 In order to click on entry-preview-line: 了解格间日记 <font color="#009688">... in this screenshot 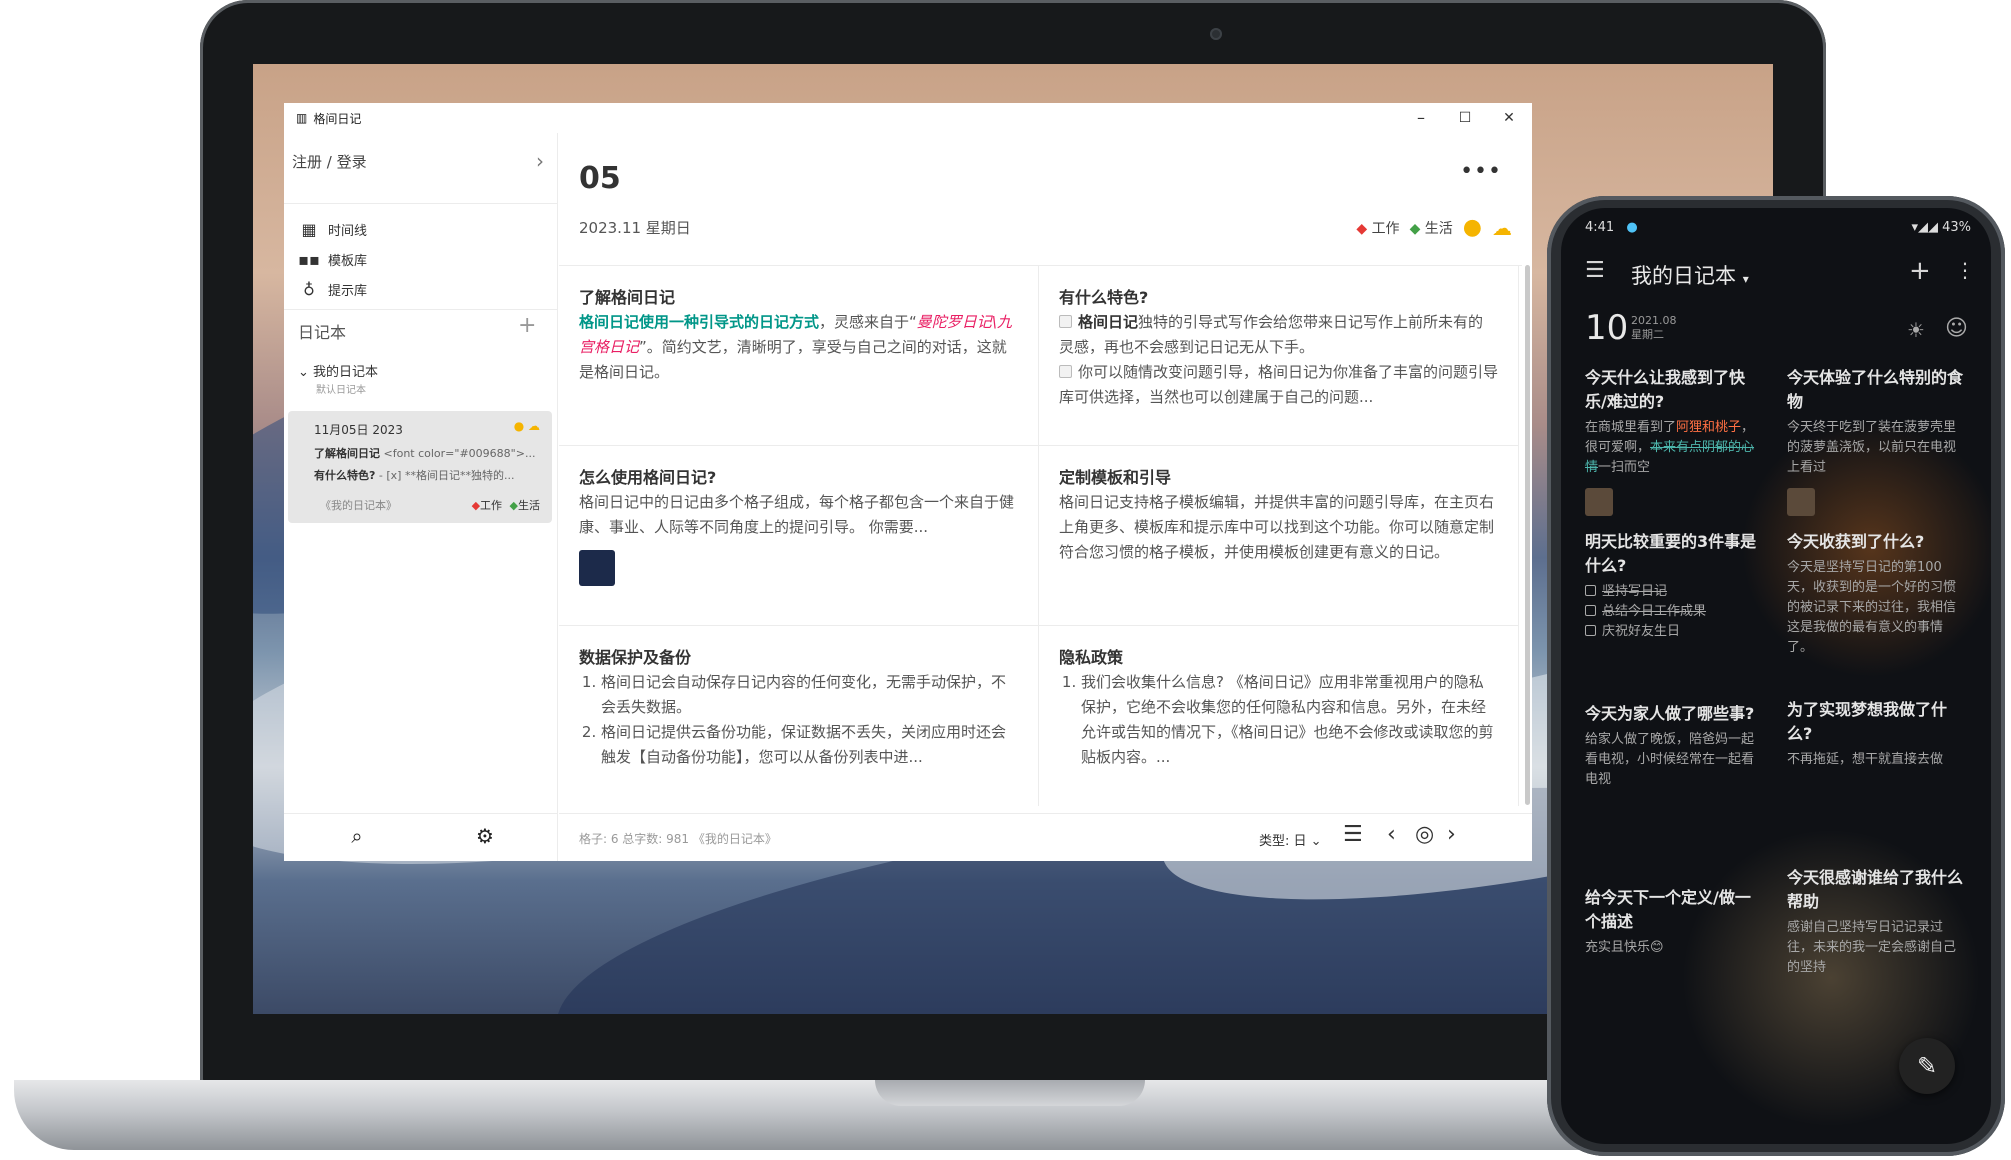, I will do `click(429, 453)`.